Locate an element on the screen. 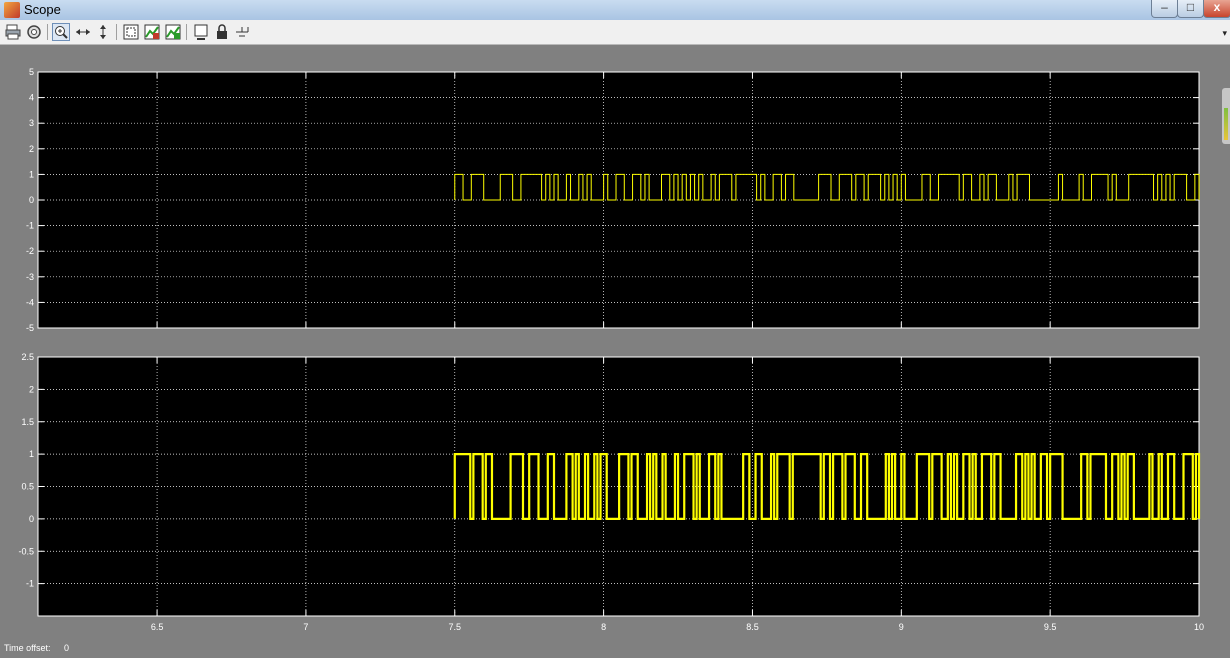 This screenshot has height=658, width=1230. zoom-x-icon is located at coordinates (83, 32).